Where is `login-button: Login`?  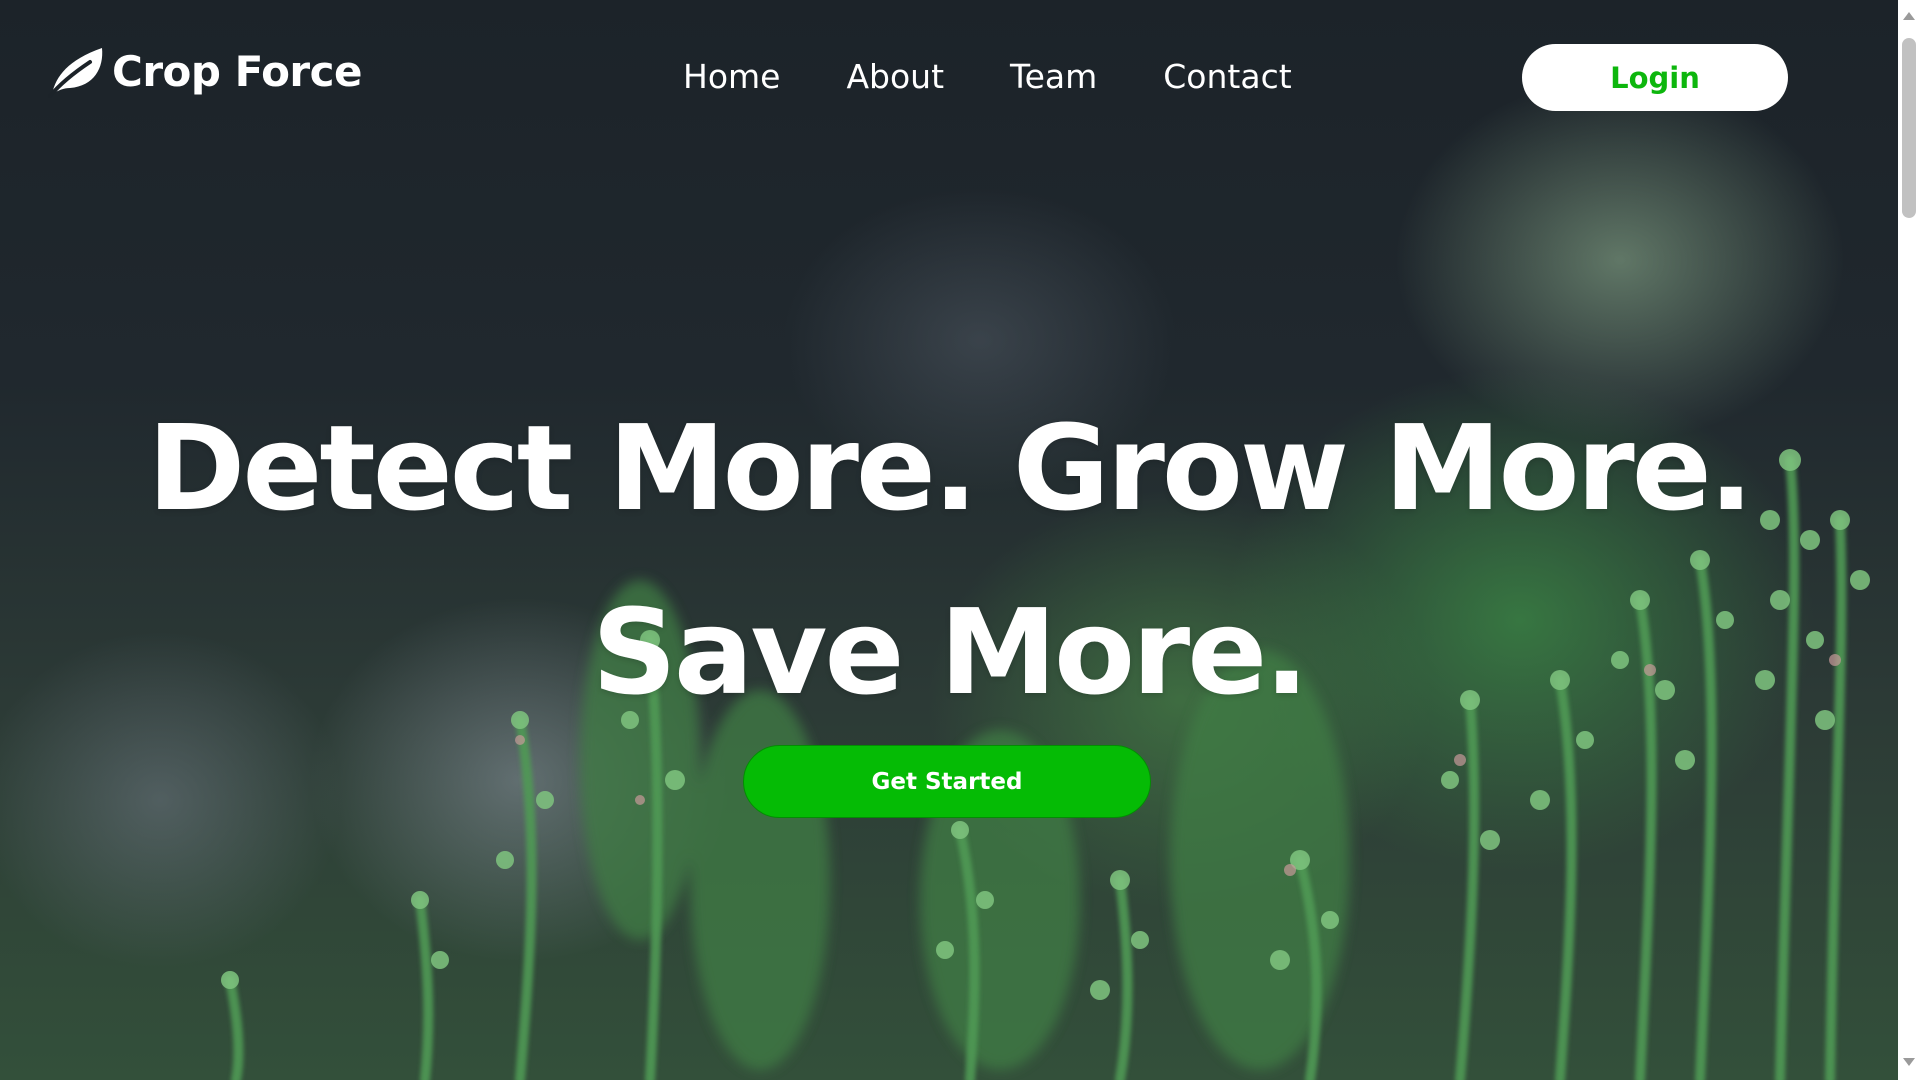
login-button: Login is located at coordinates (1655, 77).